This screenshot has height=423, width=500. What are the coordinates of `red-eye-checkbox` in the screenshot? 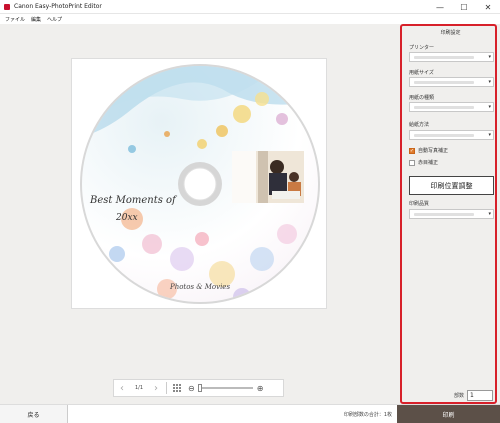 It's located at (412, 162).